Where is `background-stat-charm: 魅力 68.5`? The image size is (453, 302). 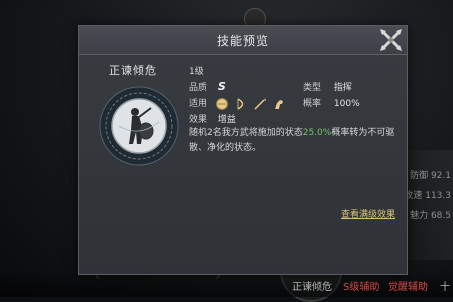
background-stat-charm: 魅力 68.5 is located at coordinates (430, 216).